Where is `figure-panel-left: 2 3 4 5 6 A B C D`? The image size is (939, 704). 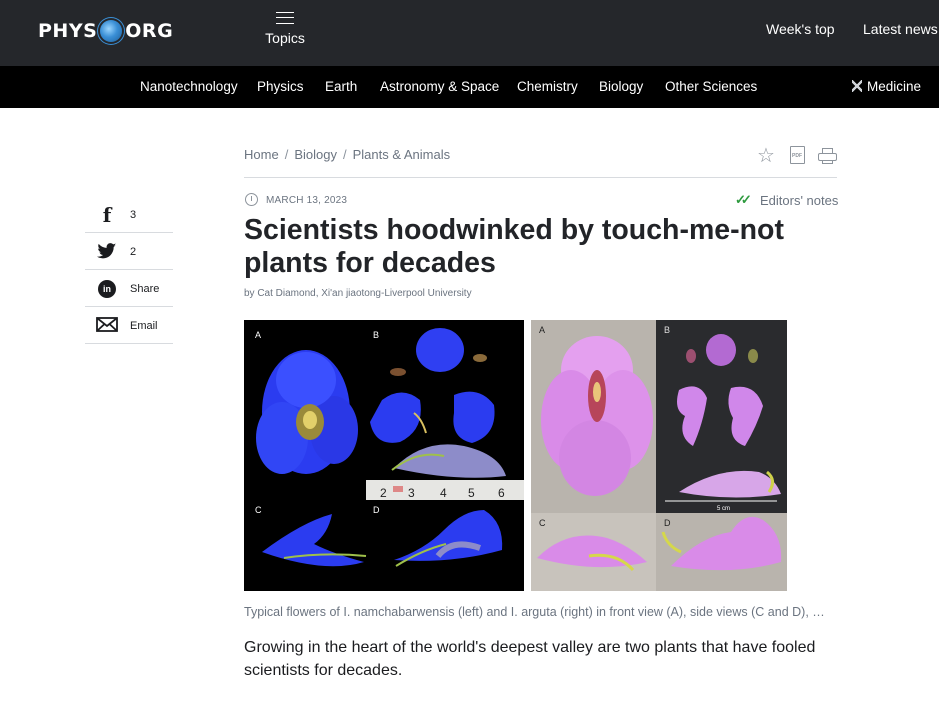
figure-panel-left: 2 3 4 5 6 A B C D is located at coordinates (384, 455).